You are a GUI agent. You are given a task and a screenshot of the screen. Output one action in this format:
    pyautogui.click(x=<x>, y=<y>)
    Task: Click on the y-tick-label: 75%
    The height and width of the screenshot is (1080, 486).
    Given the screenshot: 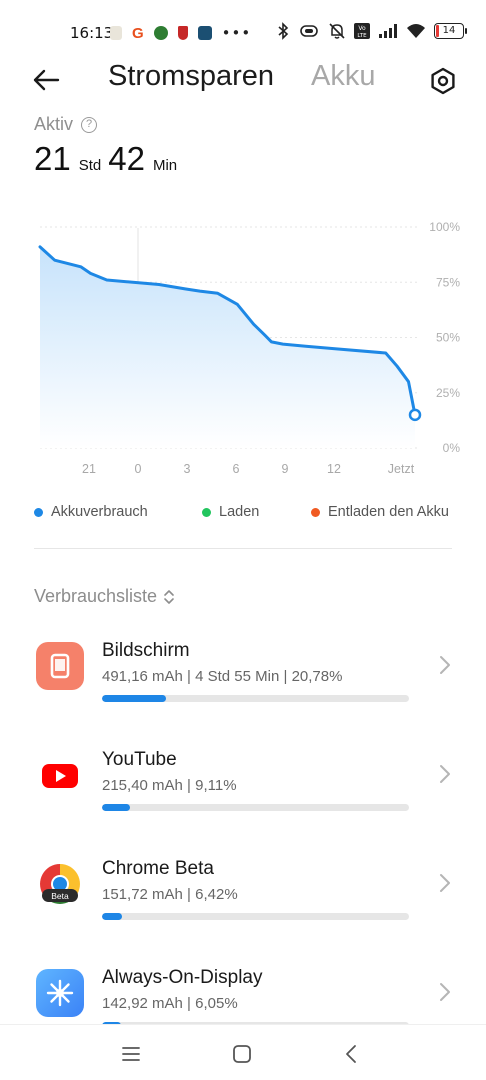 What is the action you would take?
    pyautogui.click(x=448, y=282)
    